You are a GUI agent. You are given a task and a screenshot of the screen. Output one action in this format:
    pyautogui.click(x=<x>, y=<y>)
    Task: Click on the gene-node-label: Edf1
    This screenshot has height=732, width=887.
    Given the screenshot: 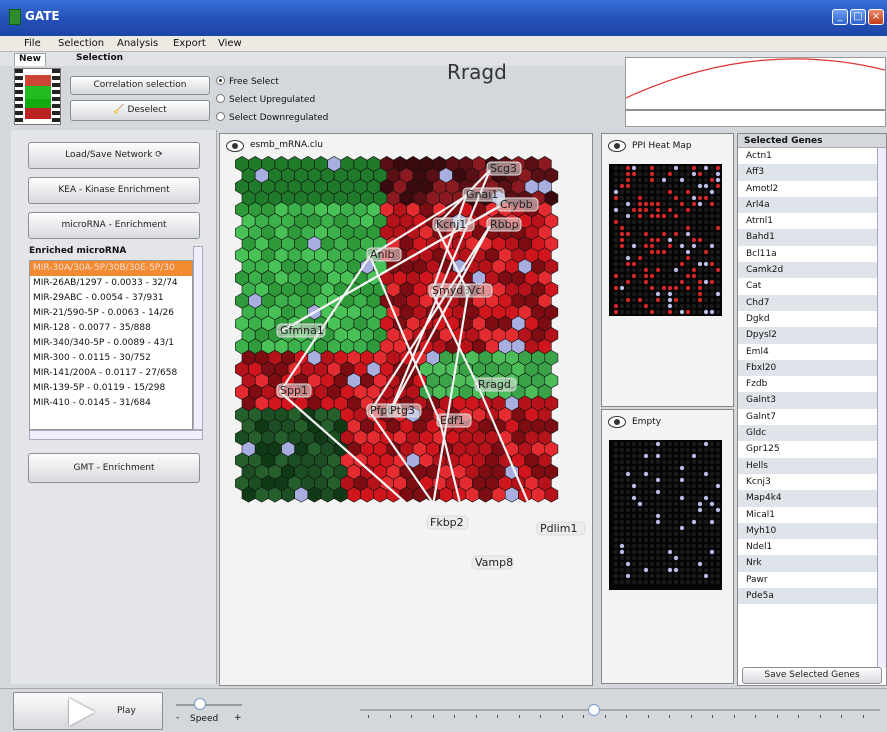 What is the action you would take?
    pyautogui.click(x=454, y=420)
    